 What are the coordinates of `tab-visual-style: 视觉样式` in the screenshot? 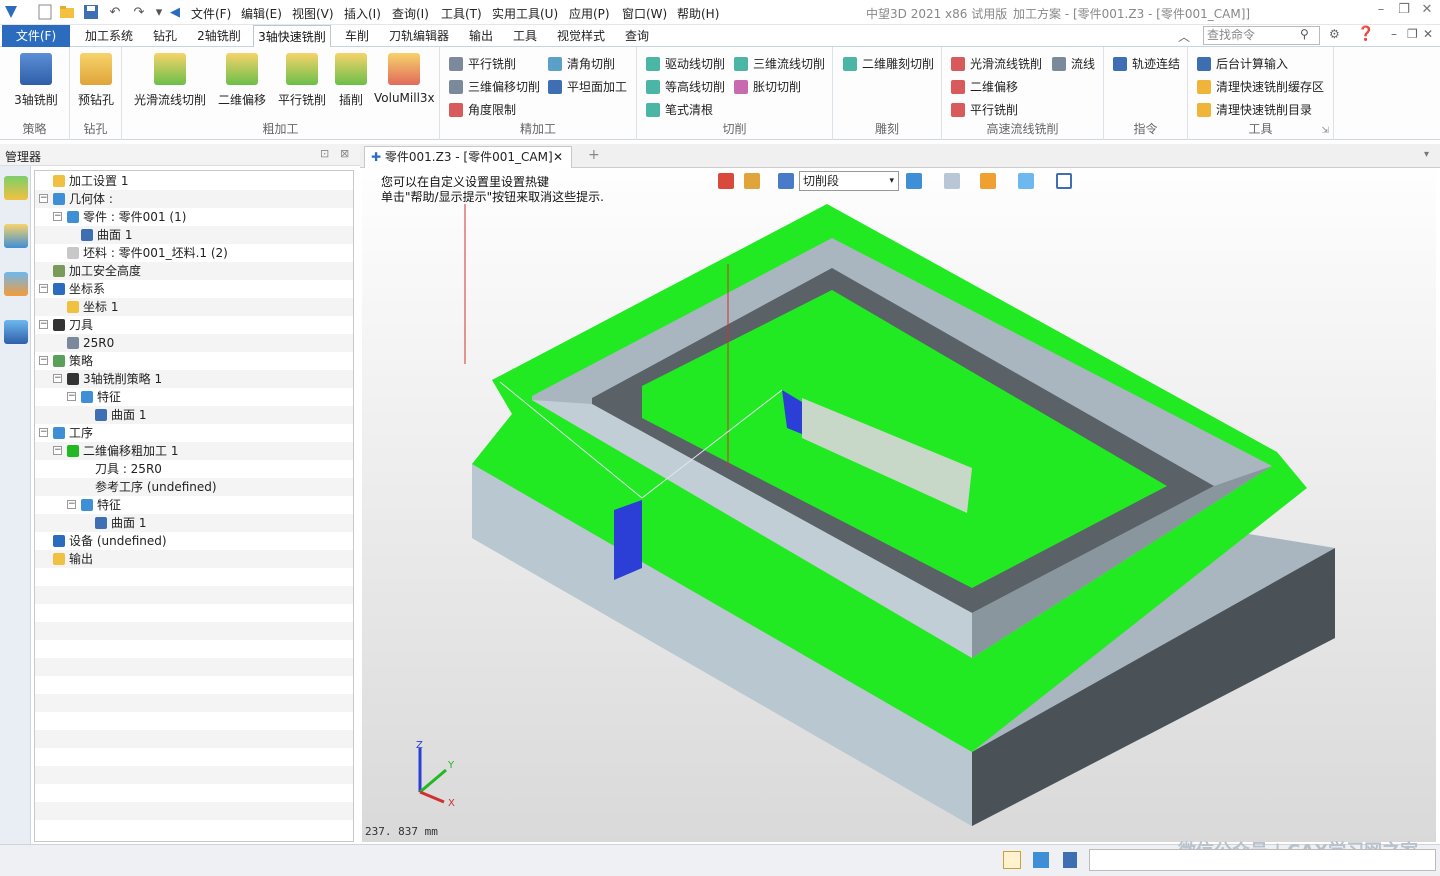 It's located at (581, 36).